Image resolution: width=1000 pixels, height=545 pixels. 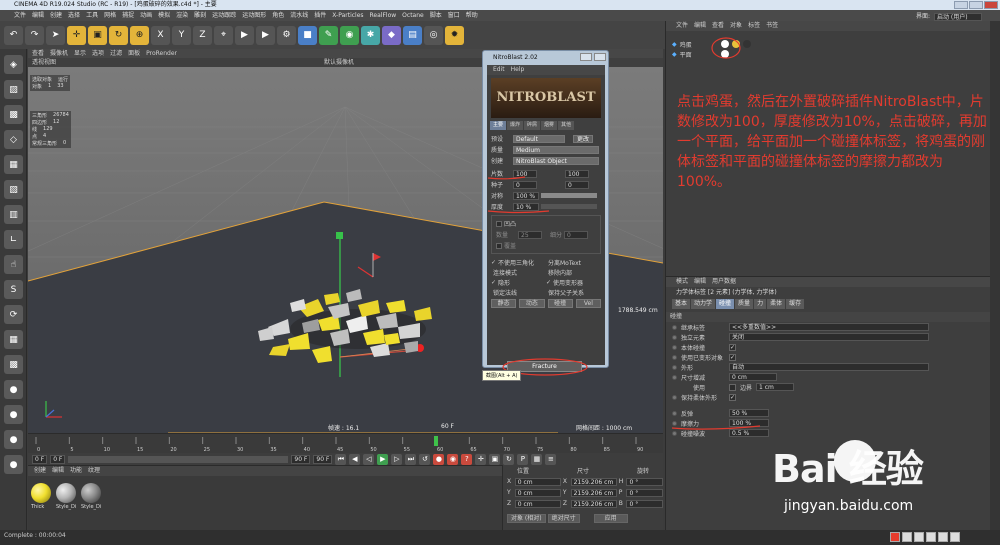 What do you see at coordinates (700, 282) in the screenshot?
I see `attr-menu-edit: 编辑` at bounding box center [700, 282].